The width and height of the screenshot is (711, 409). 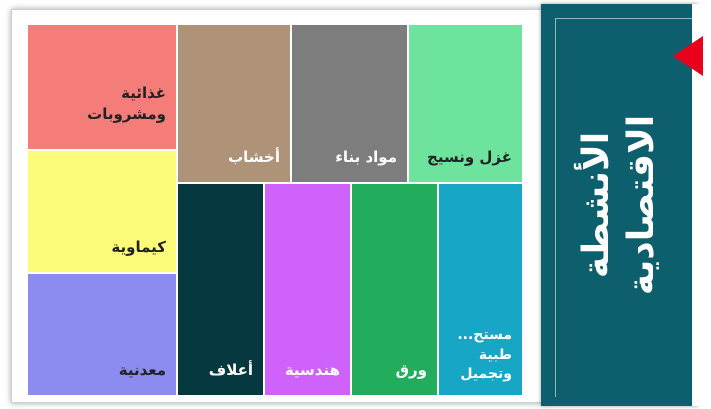 What do you see at coordinates (642, 205) in the screenshot?
I see `title-line-2: الاقتصادية` at bounding box center [642, 205].